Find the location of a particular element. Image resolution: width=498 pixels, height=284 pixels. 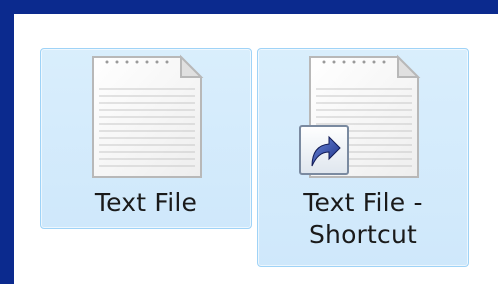

text-file-icon is located at coordinates (148, 116).